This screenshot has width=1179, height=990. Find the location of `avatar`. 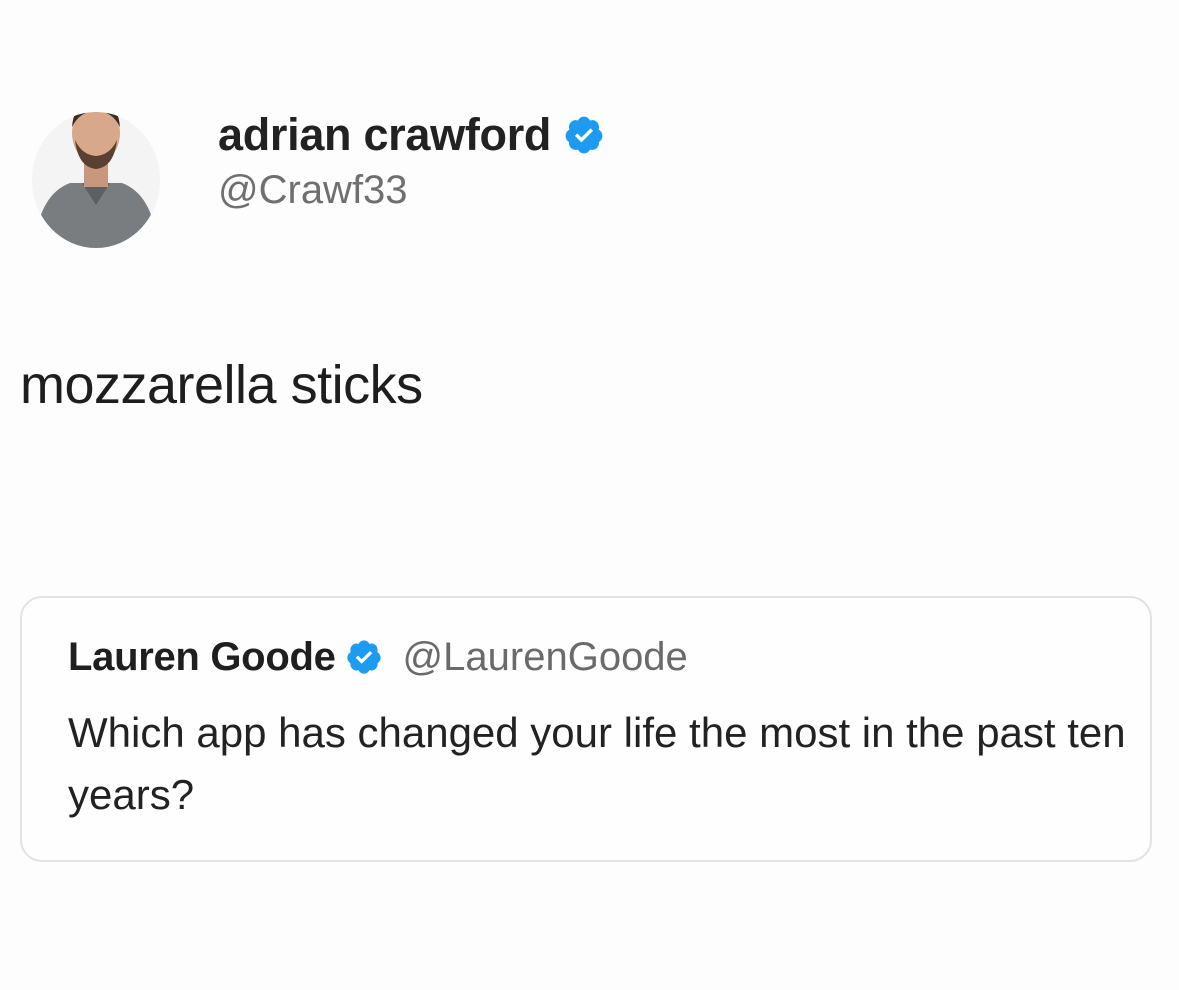

avatar is located at coordinates (96, 167).